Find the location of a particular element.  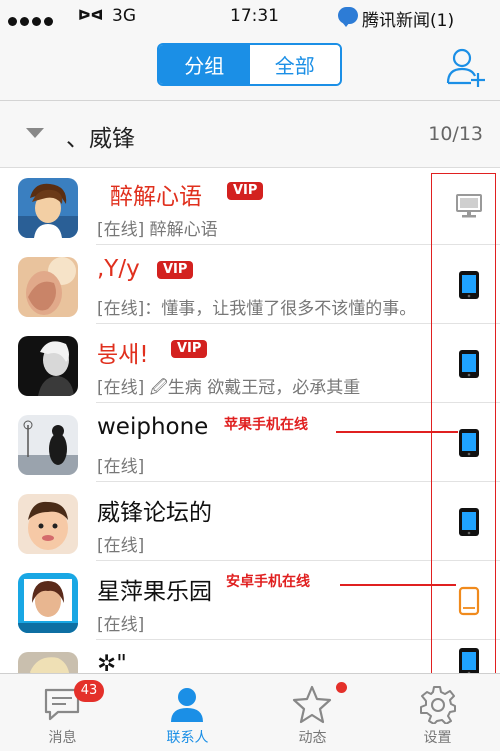

contacts-icon is located at coordinates (187, 705).